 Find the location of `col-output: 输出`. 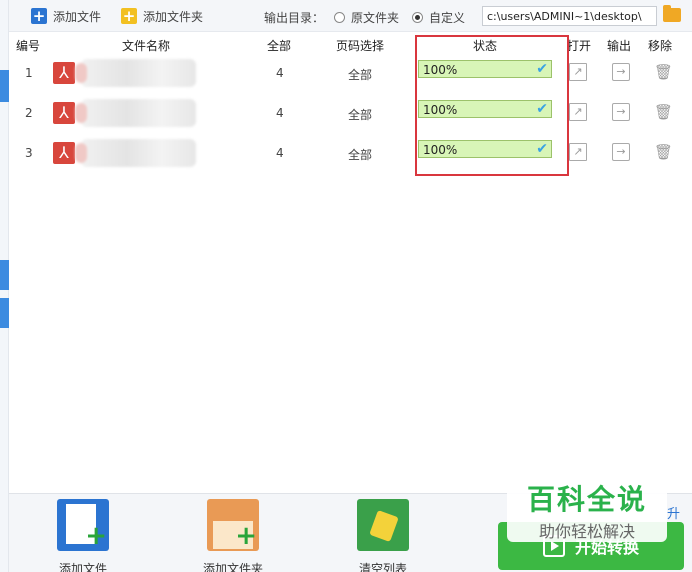

col-output: 输出 is located at coordinates (619, 46).